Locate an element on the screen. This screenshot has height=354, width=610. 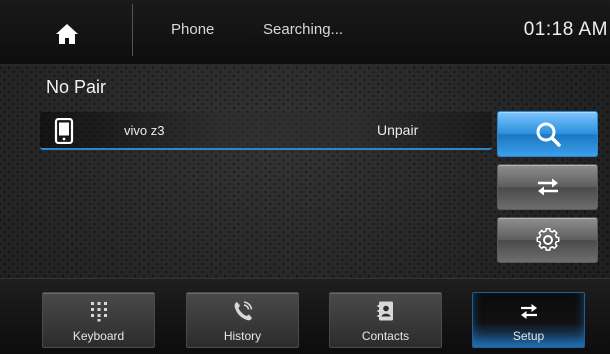
phone-call-icon is located at coordinates (243, 311).